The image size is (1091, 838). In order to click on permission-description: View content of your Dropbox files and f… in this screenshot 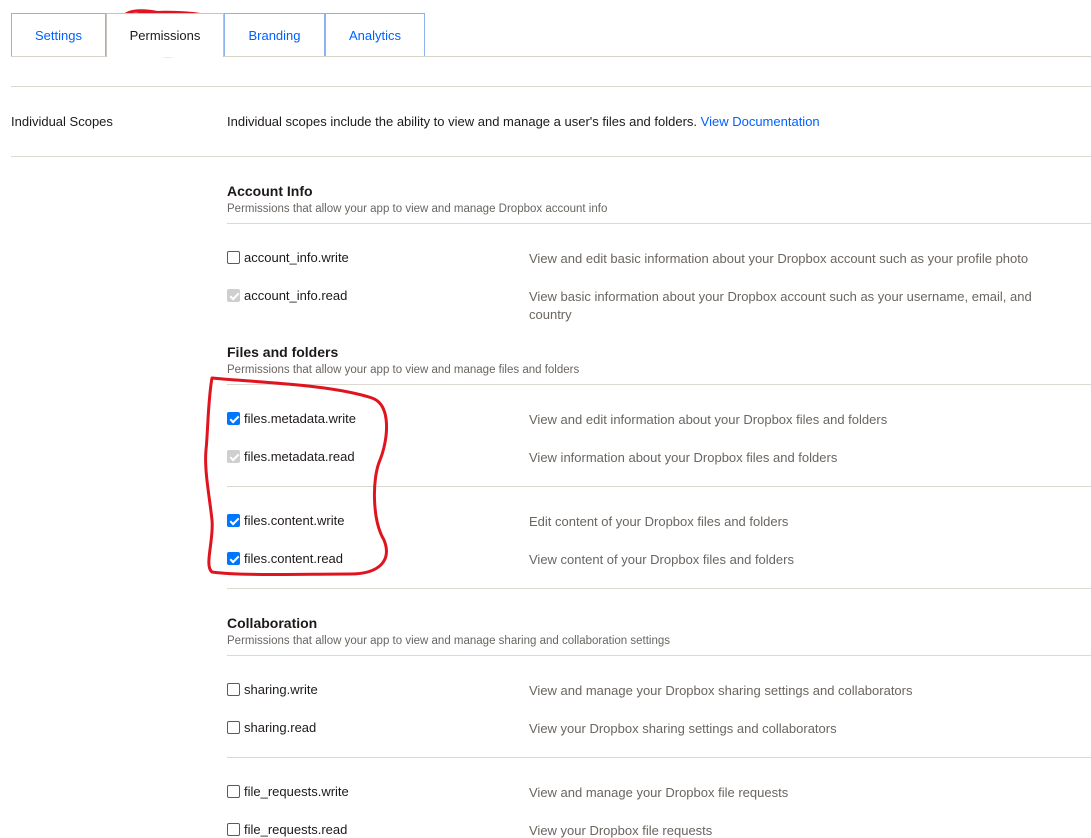, I will do `click(661, 559)`.